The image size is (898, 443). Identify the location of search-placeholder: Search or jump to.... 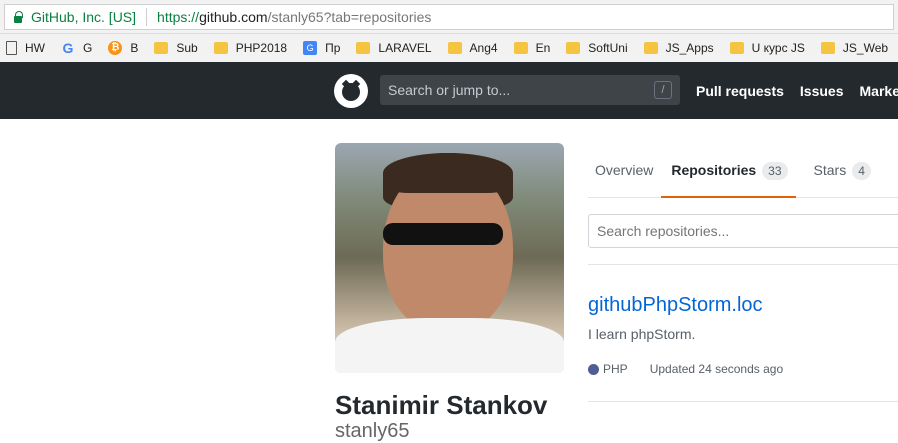
(449, 90).